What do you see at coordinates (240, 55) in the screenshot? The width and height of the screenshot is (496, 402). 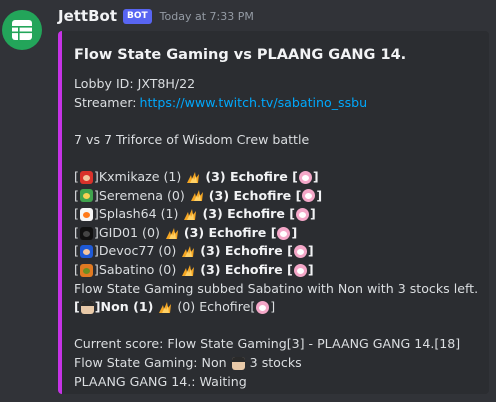 I see `embed-title: Flow State Gaming vs PLAANG GANG 14.` at bounding box center [240, 55].